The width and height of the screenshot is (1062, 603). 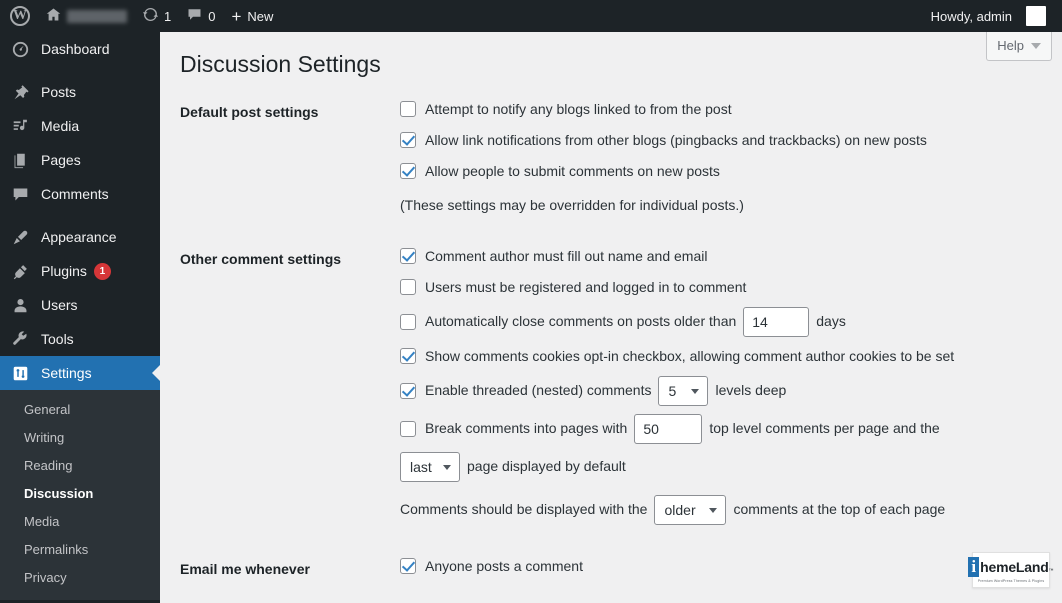 I want to click on threaded-levels-select: 5, so click(x=683, y=390).